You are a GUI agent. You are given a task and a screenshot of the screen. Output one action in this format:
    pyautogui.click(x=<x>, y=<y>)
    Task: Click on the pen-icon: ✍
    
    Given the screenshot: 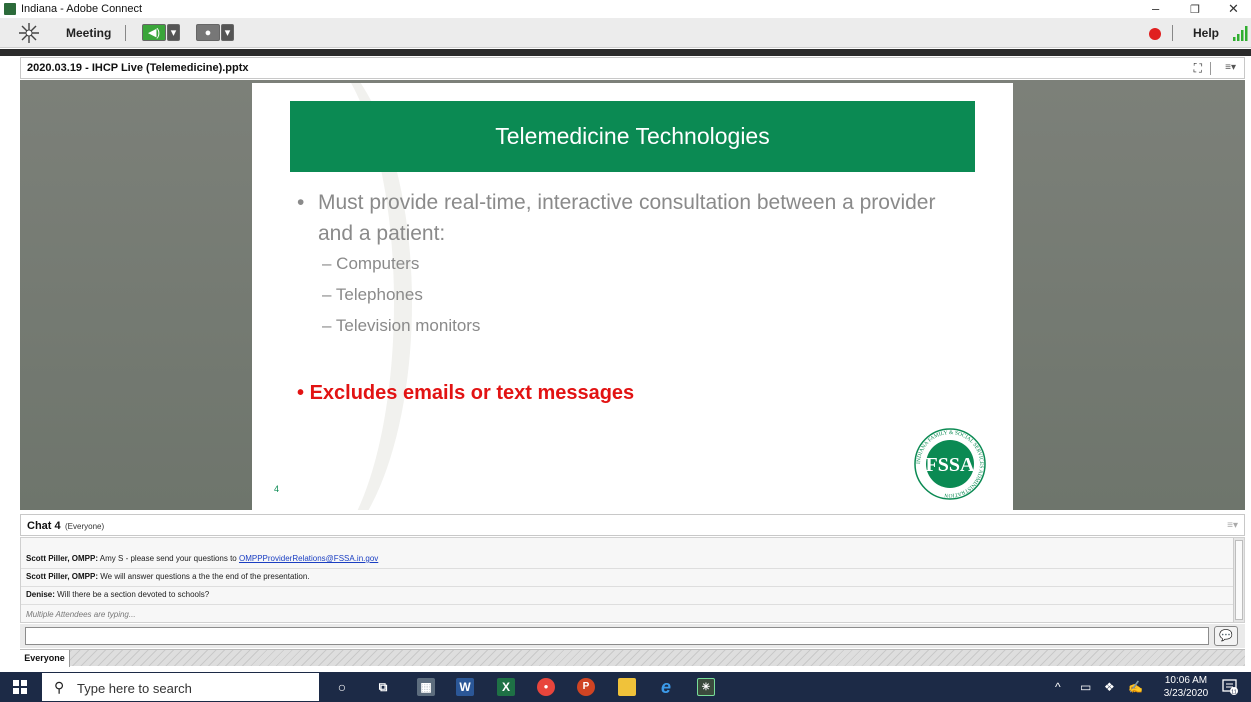 What is the action you would take?
    pyautogui.click(x=1135, y=687)
    